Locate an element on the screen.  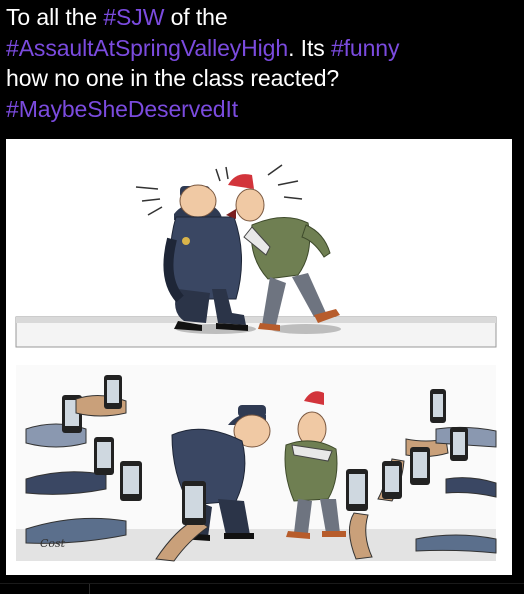
footer-divider is located at coordinates (262, 583).